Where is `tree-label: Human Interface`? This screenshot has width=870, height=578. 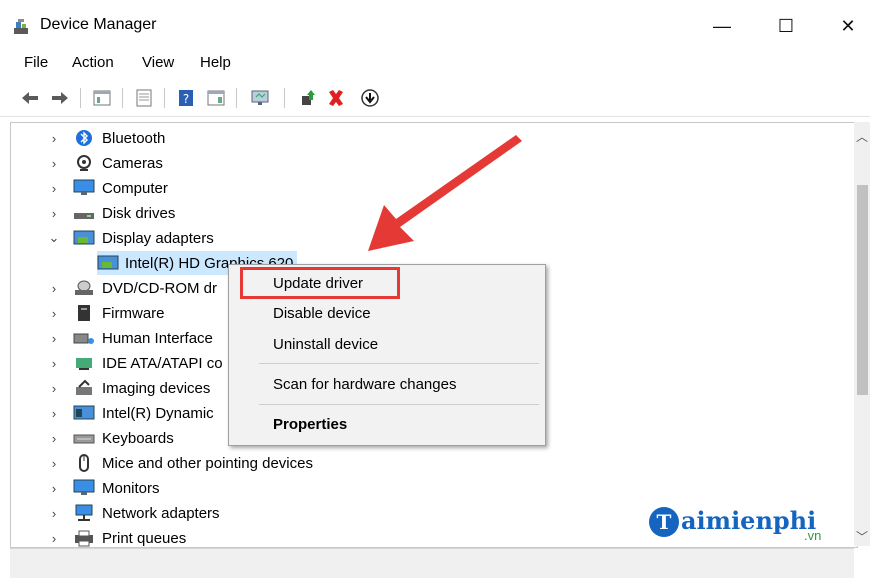
tree-label: Human Interface is located at coordinates (157, 338).